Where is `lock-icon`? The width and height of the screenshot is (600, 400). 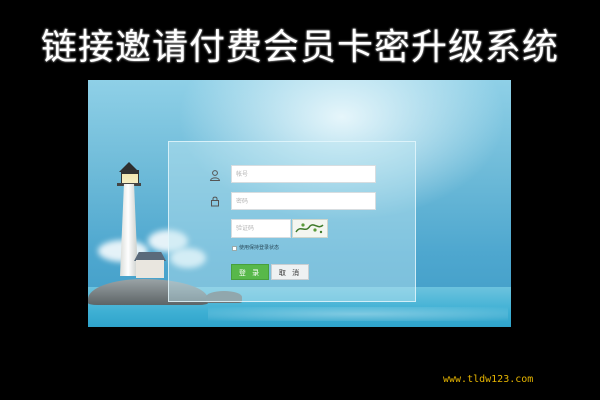 lock-icon is located at coordinates (215, 201).